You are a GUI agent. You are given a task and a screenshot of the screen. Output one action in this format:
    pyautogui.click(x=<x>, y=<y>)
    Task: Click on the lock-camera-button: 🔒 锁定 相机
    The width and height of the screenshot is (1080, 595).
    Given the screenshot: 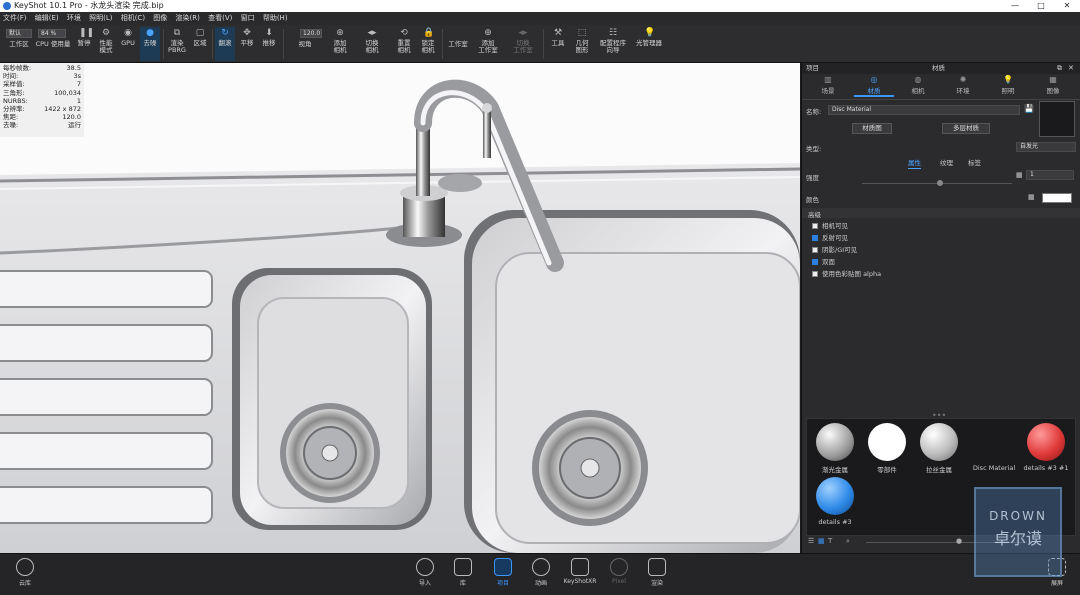 What is the action you would take?
    pyautogui.click(x=428, y=40)
    